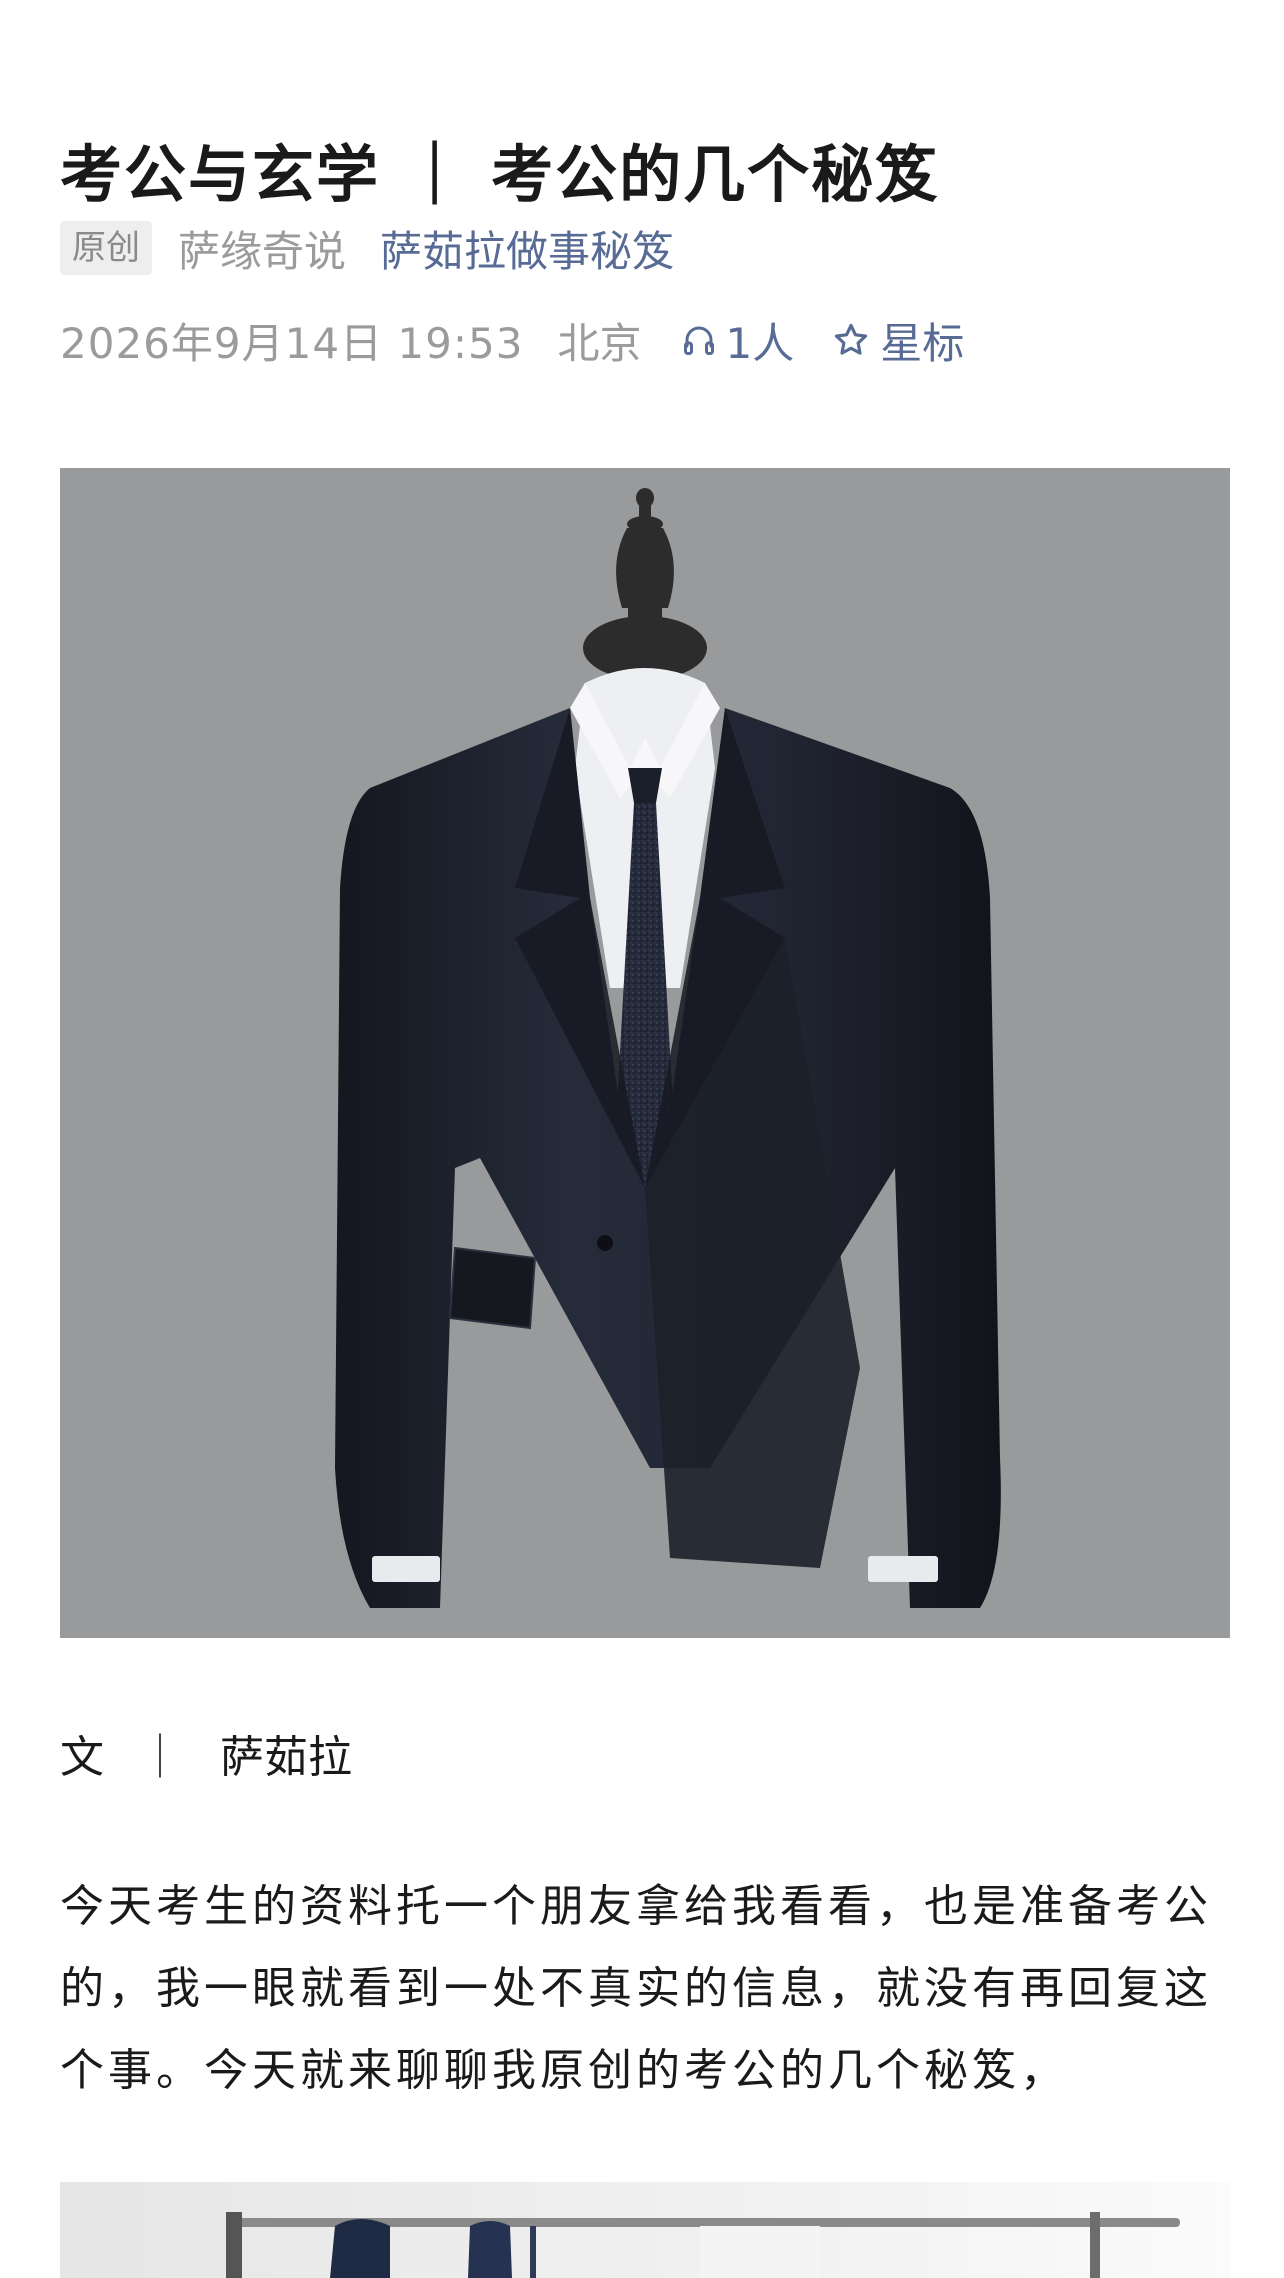 The width and height of the screenshot is (1284, 2278). I want to click on star-label: 星标, so click(922, 343).